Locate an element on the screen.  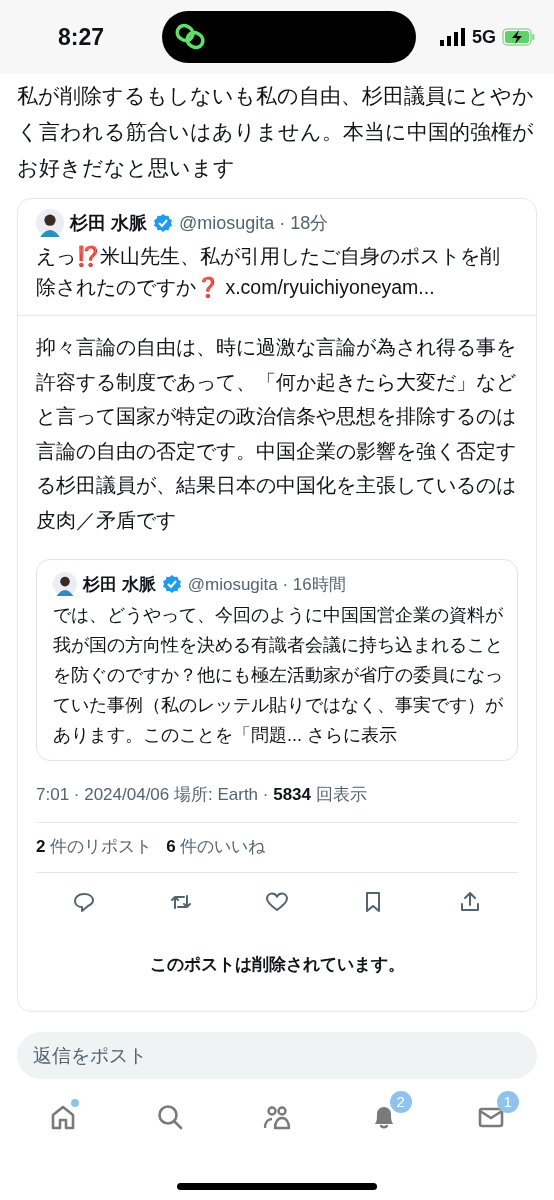
stat-count: 2 件のリポスト is located at coordinates (94, 846).